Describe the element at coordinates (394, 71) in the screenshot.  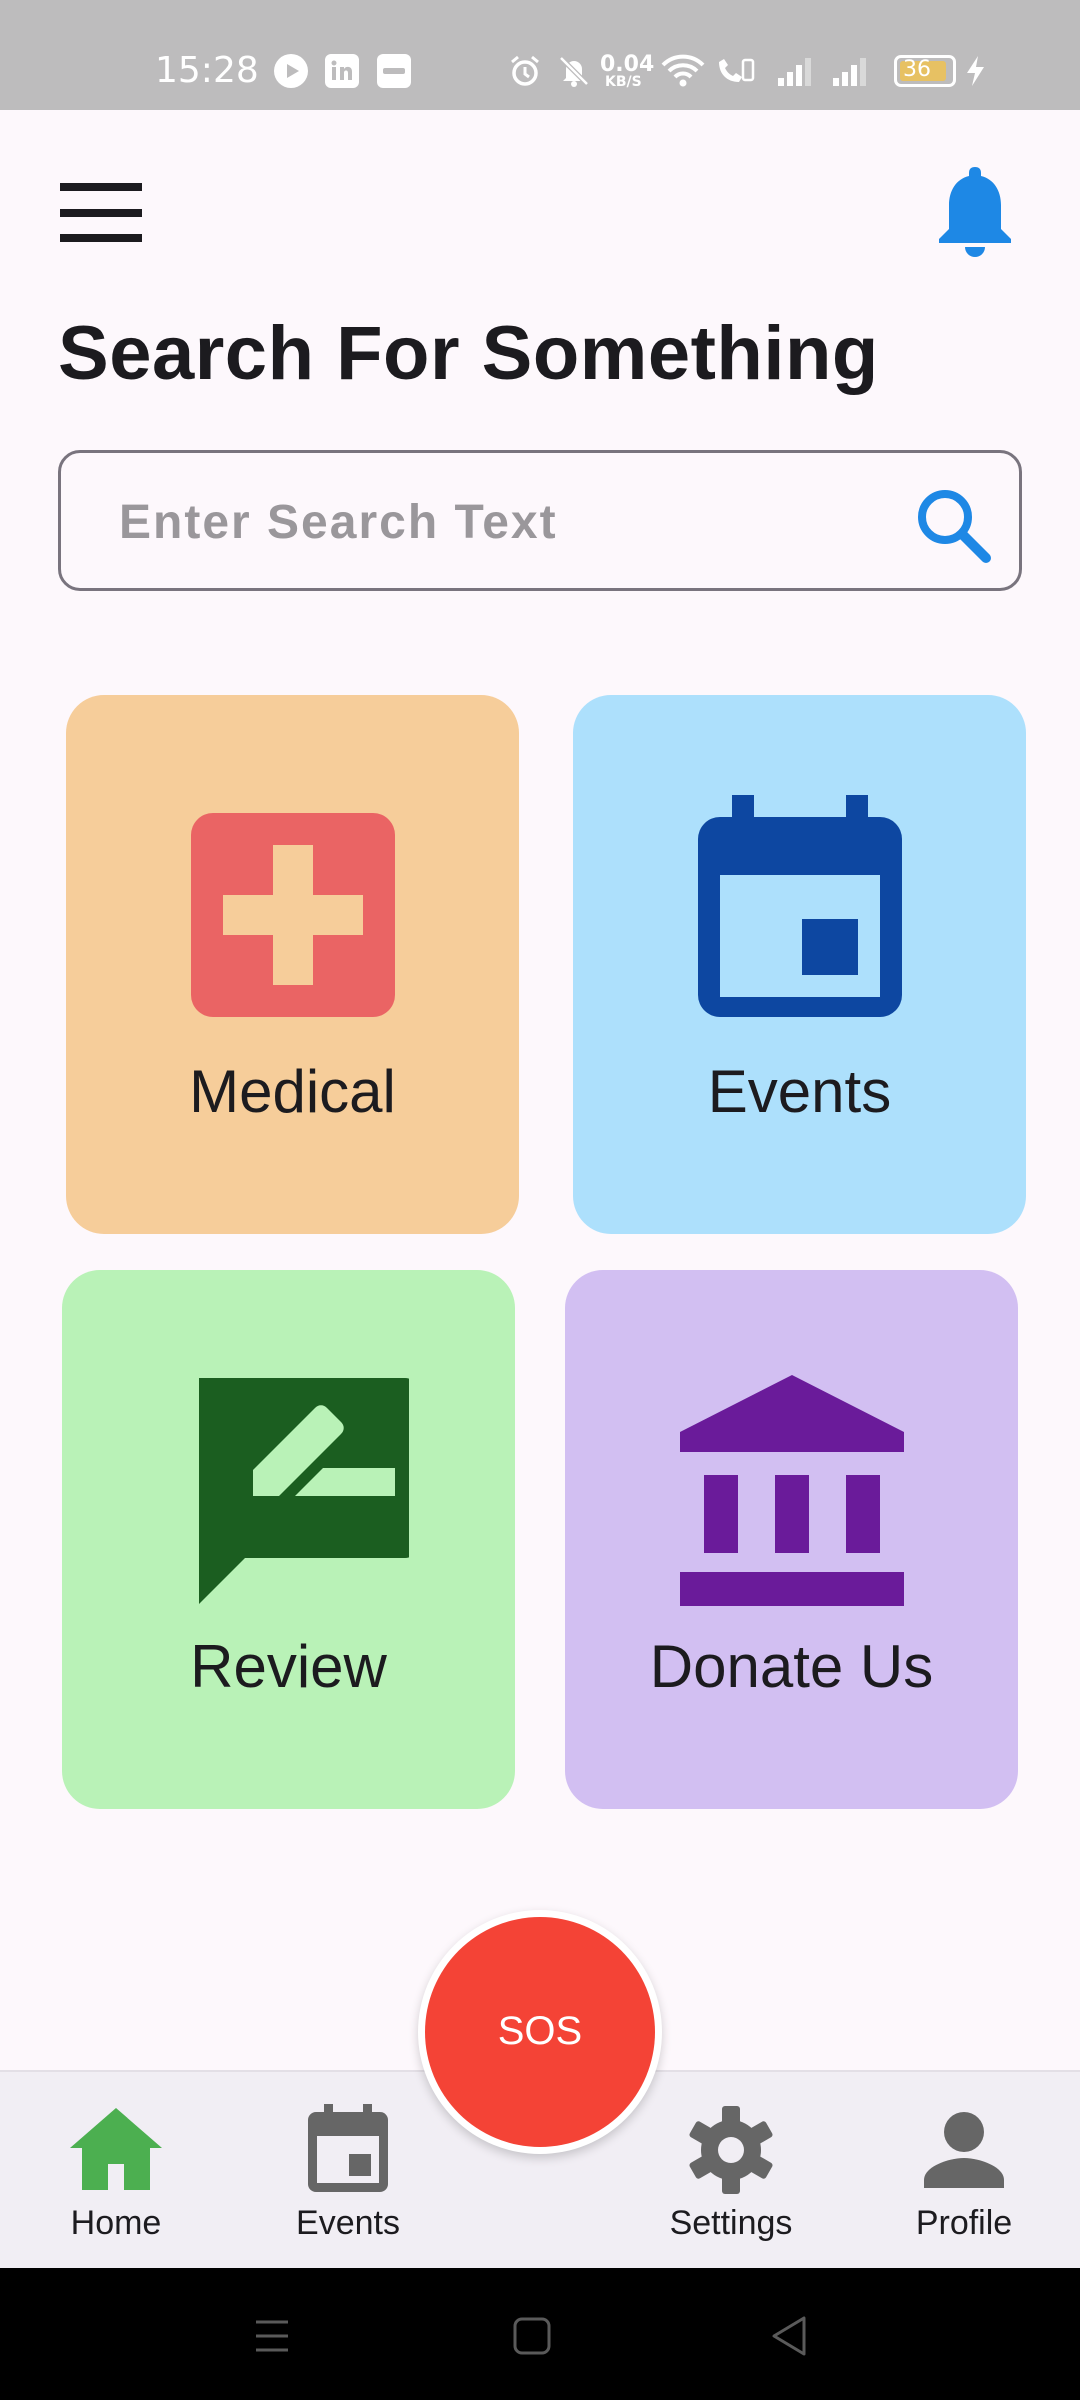
I see `paytm-icon` at that location.